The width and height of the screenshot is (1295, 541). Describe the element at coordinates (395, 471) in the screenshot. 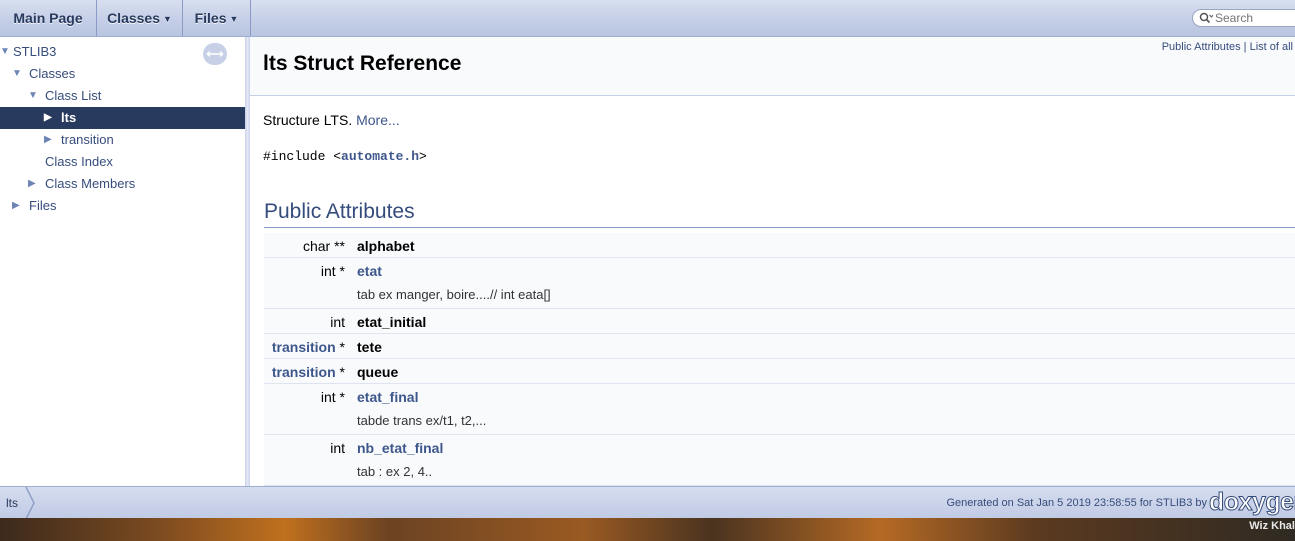

I see `member-description: tab : ex 2, 4..` at that location.